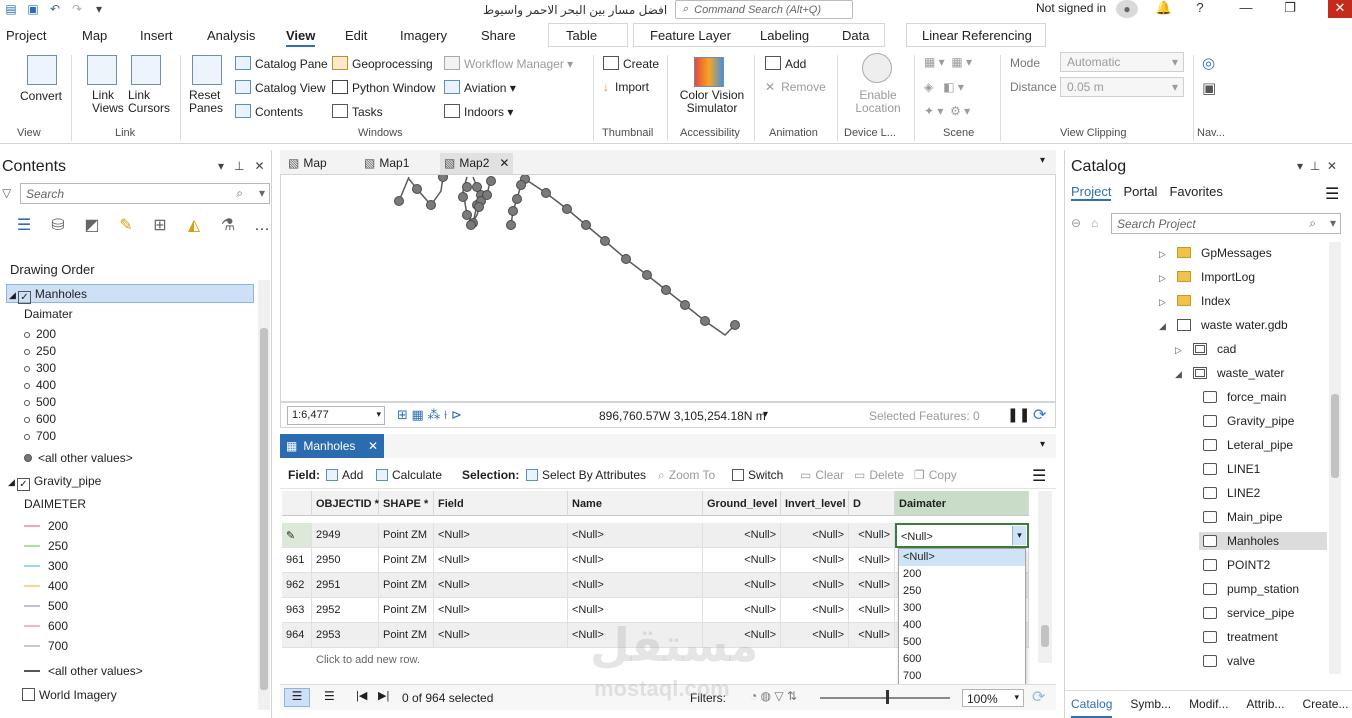  Describe the element at coordinates (194, 226) in the screenshot. I see `labeling-icon: ◭` at that location.